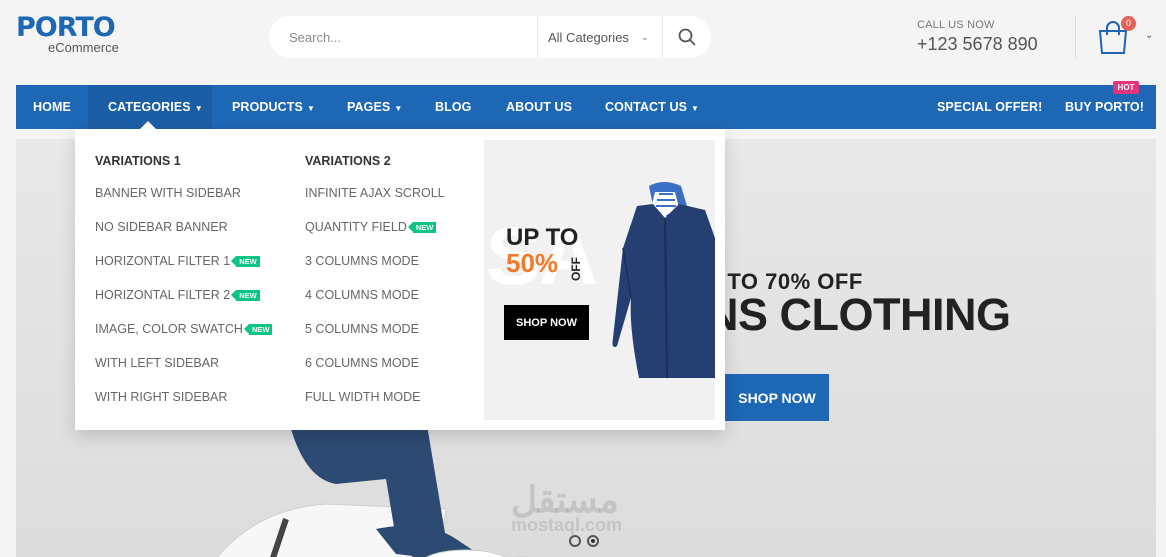 This screenshot has height=557, width=1166. What do you see at coordinates (52, 107) in the screenshot?
I see `nav-home: HOME` at bounding box center [52, 107].